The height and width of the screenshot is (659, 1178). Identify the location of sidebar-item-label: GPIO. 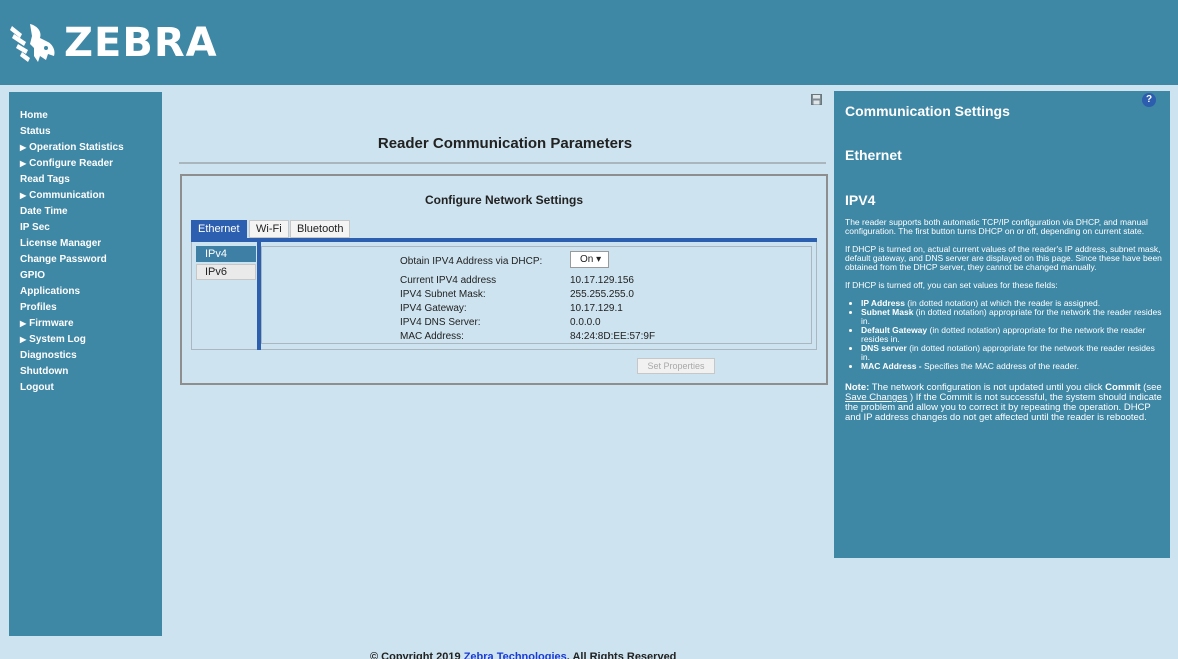
(33, 275).